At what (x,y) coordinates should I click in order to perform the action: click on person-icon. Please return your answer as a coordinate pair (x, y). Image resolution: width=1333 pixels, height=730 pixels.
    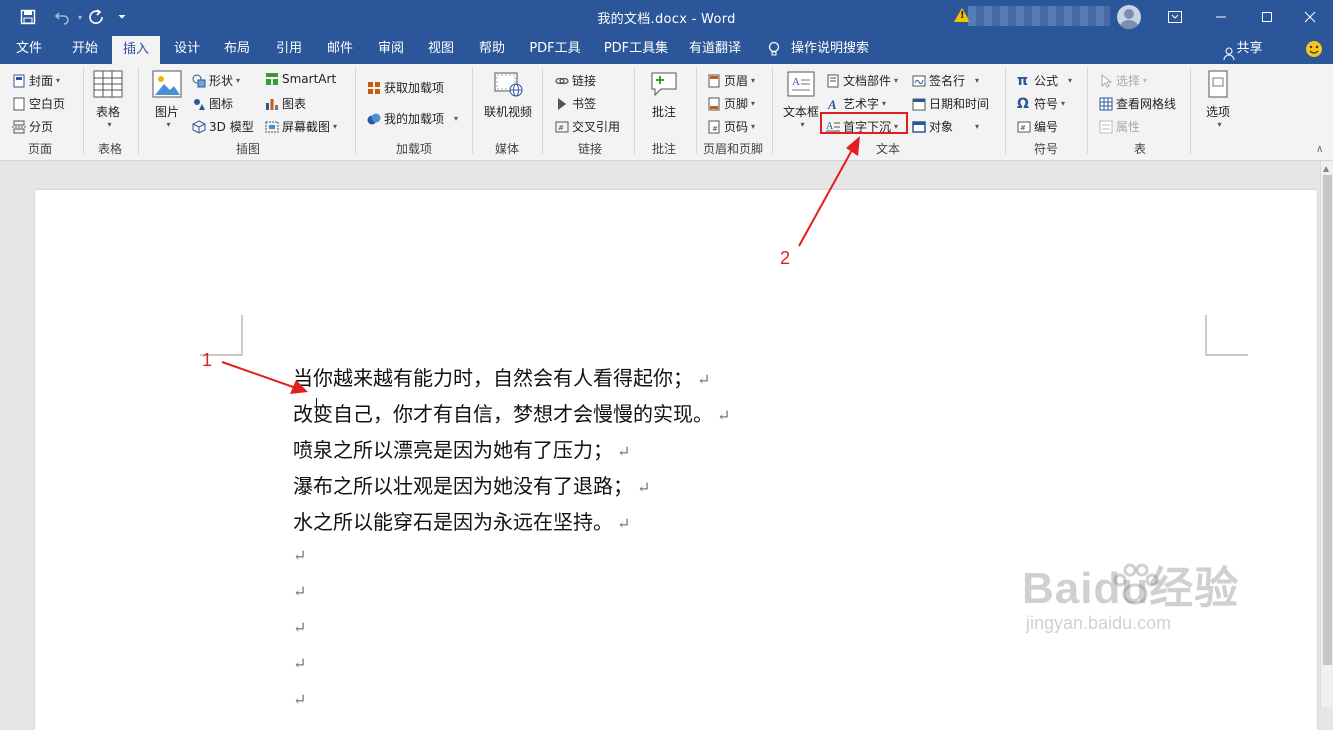
    Looking at the image, I should click on (1229, 51).